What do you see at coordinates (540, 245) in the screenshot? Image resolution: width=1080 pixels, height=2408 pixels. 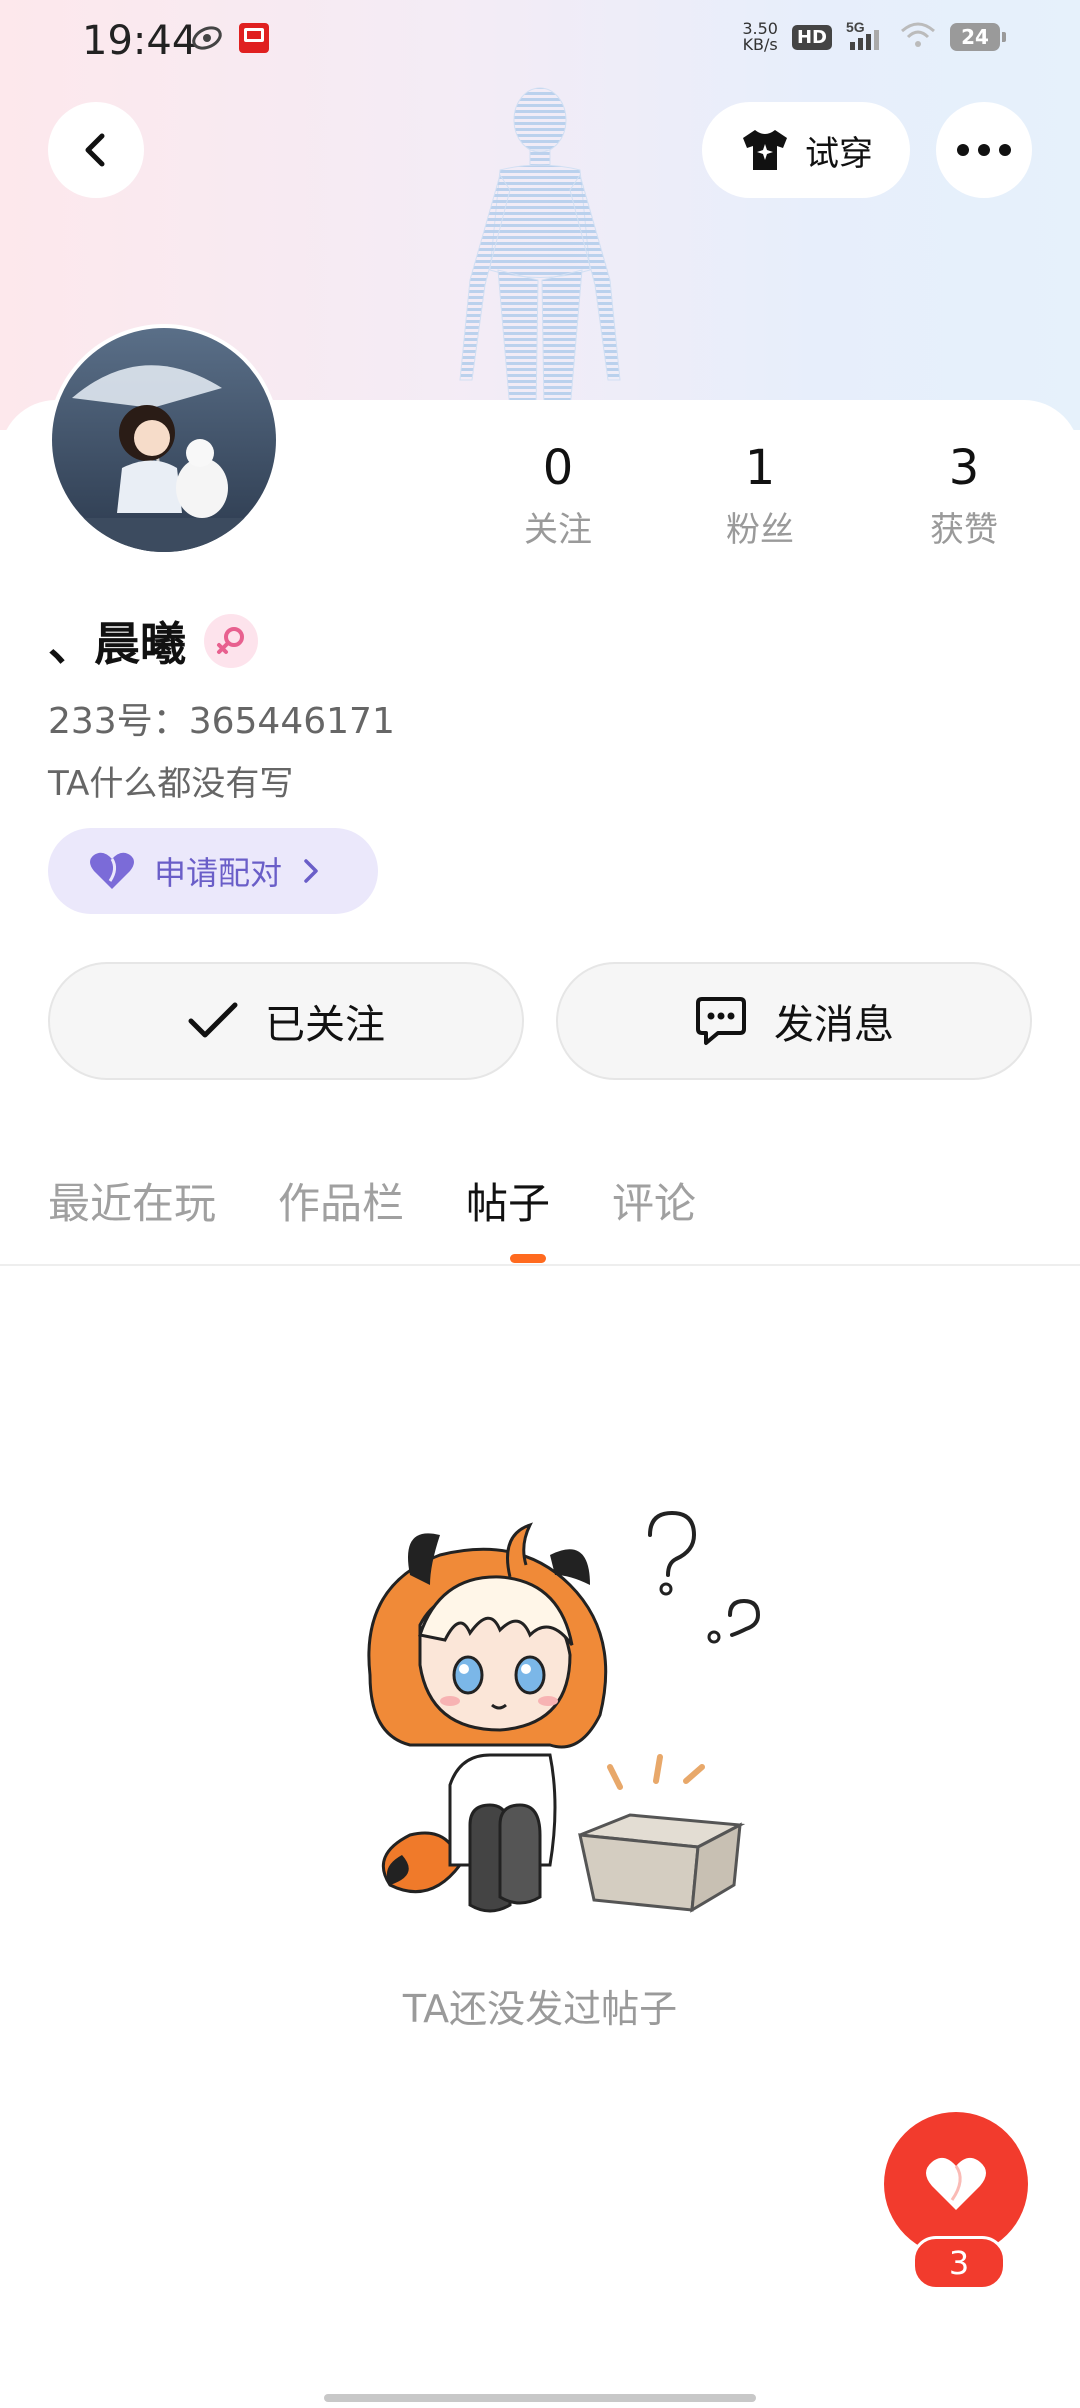 I see `dressup-figure` at bounding box center [540, 245].